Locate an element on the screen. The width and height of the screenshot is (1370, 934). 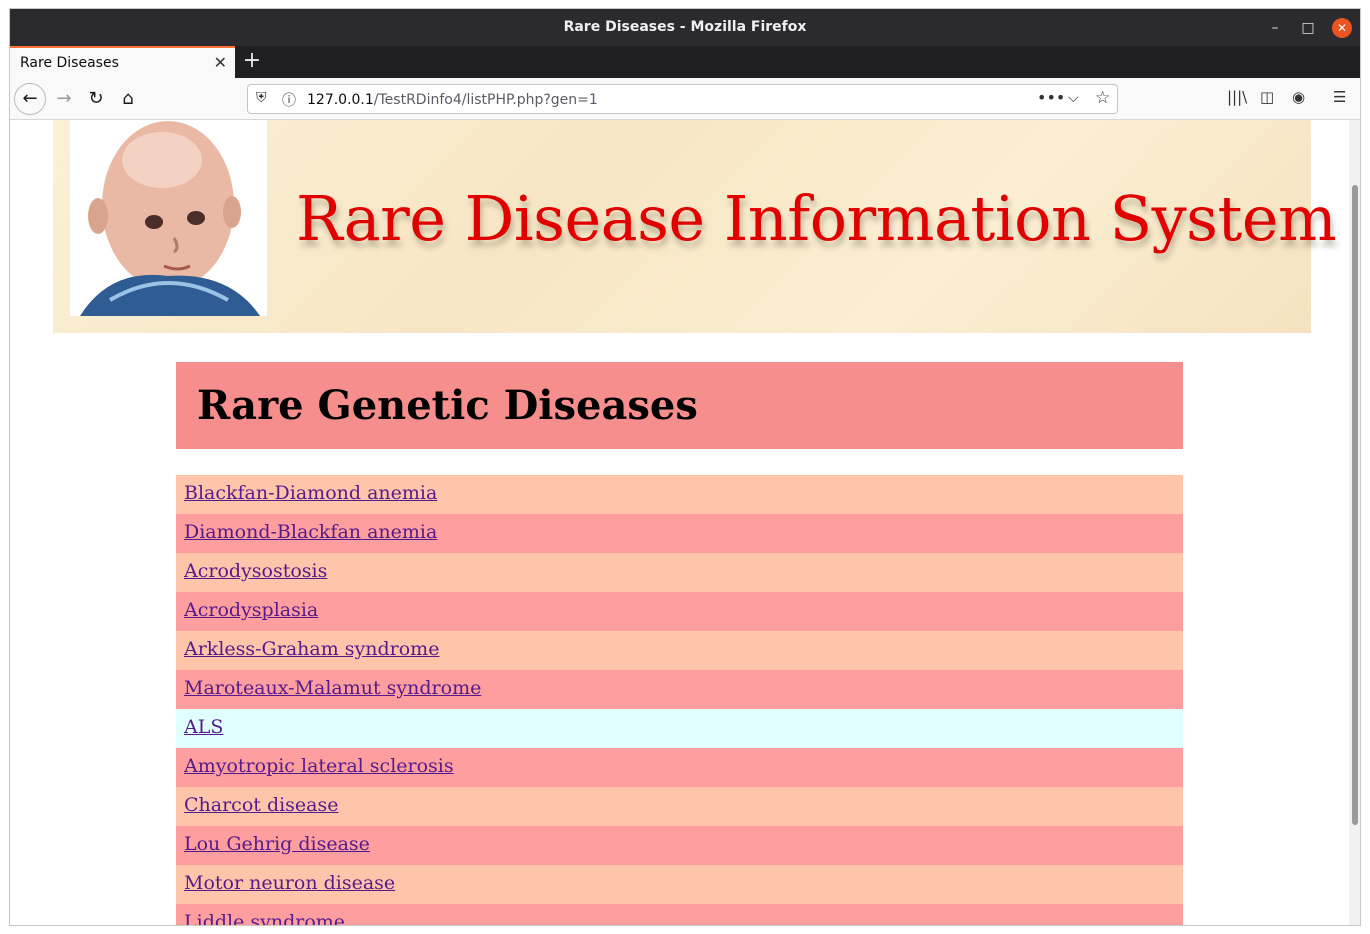
disease-link: Charcot disease is located at coordinates (261, 805).